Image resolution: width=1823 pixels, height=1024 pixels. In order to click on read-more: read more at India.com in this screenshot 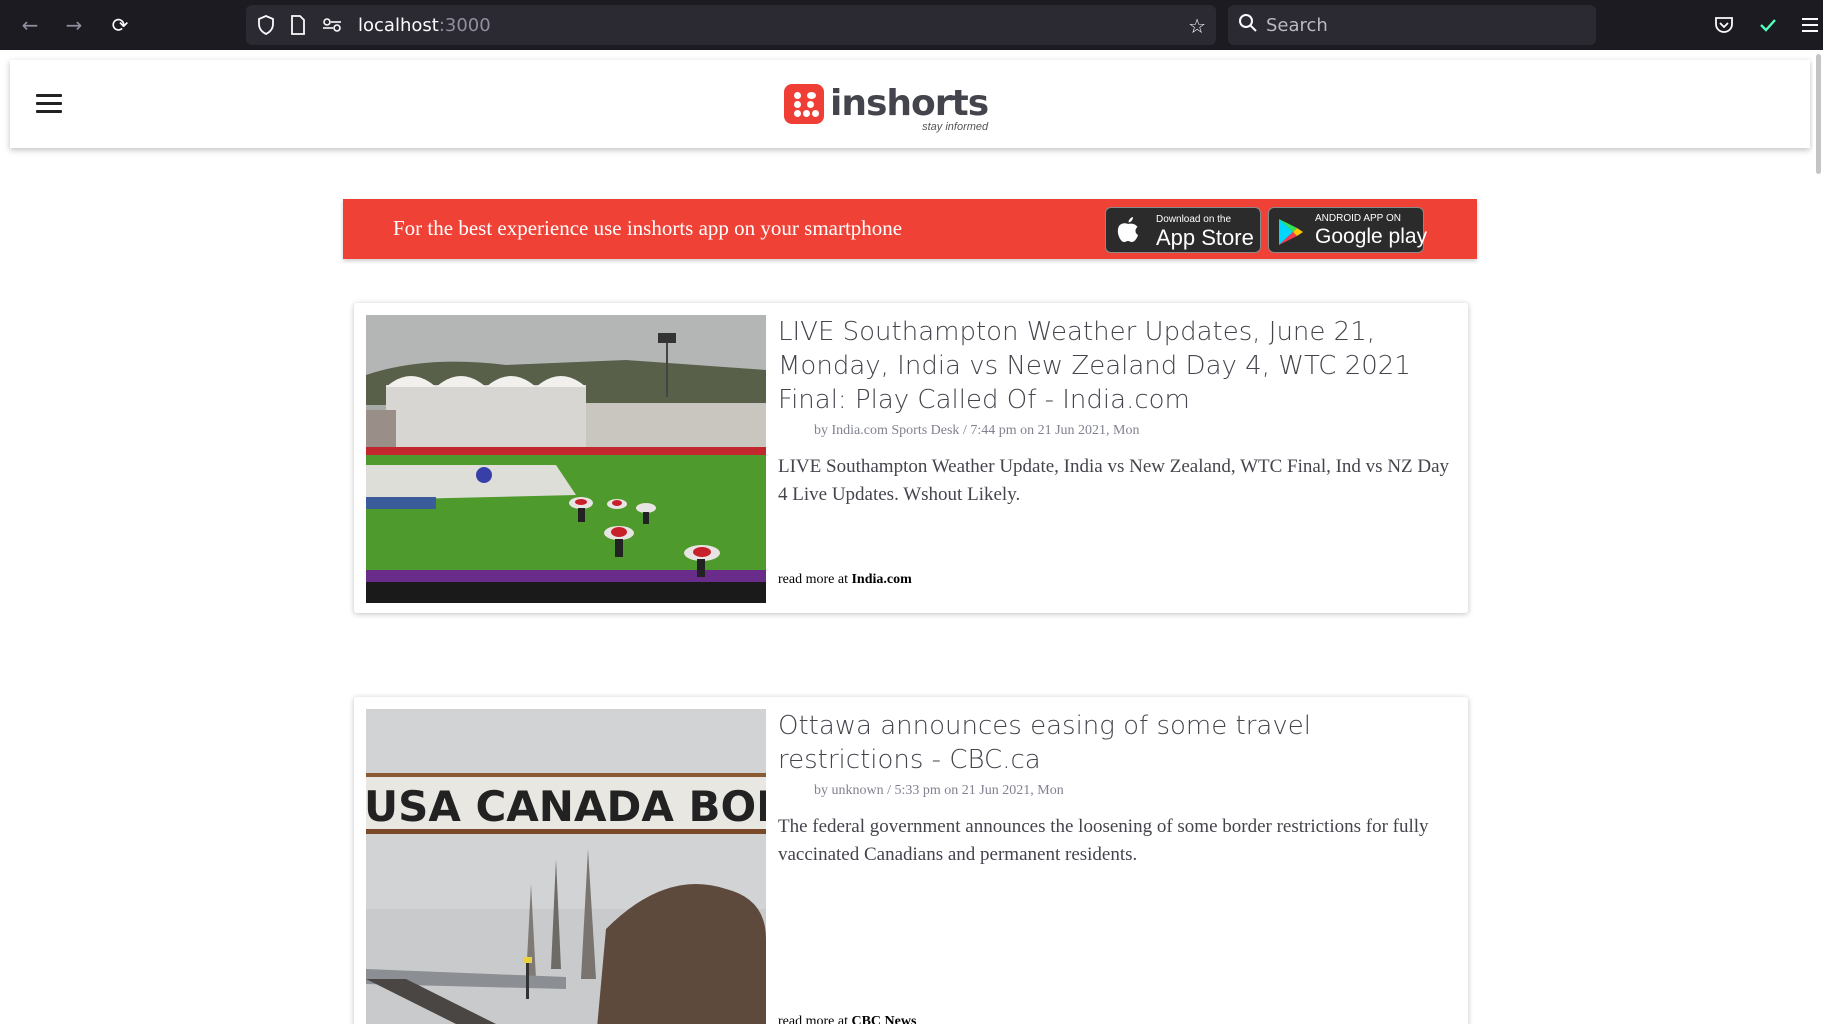, I will do `click(845, 580)`.